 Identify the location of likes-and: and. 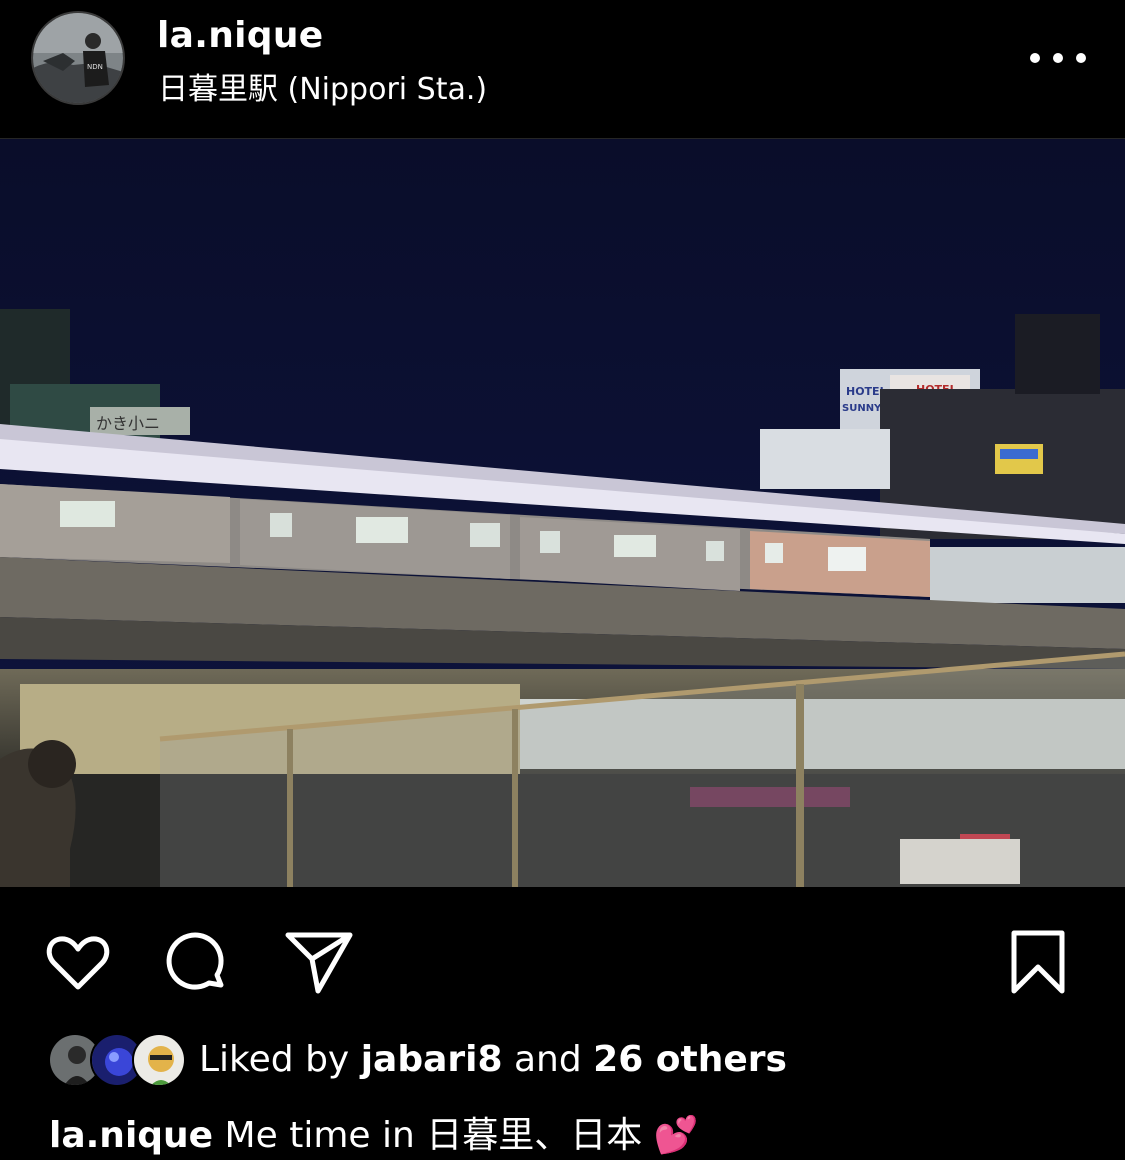
(547, 1059).